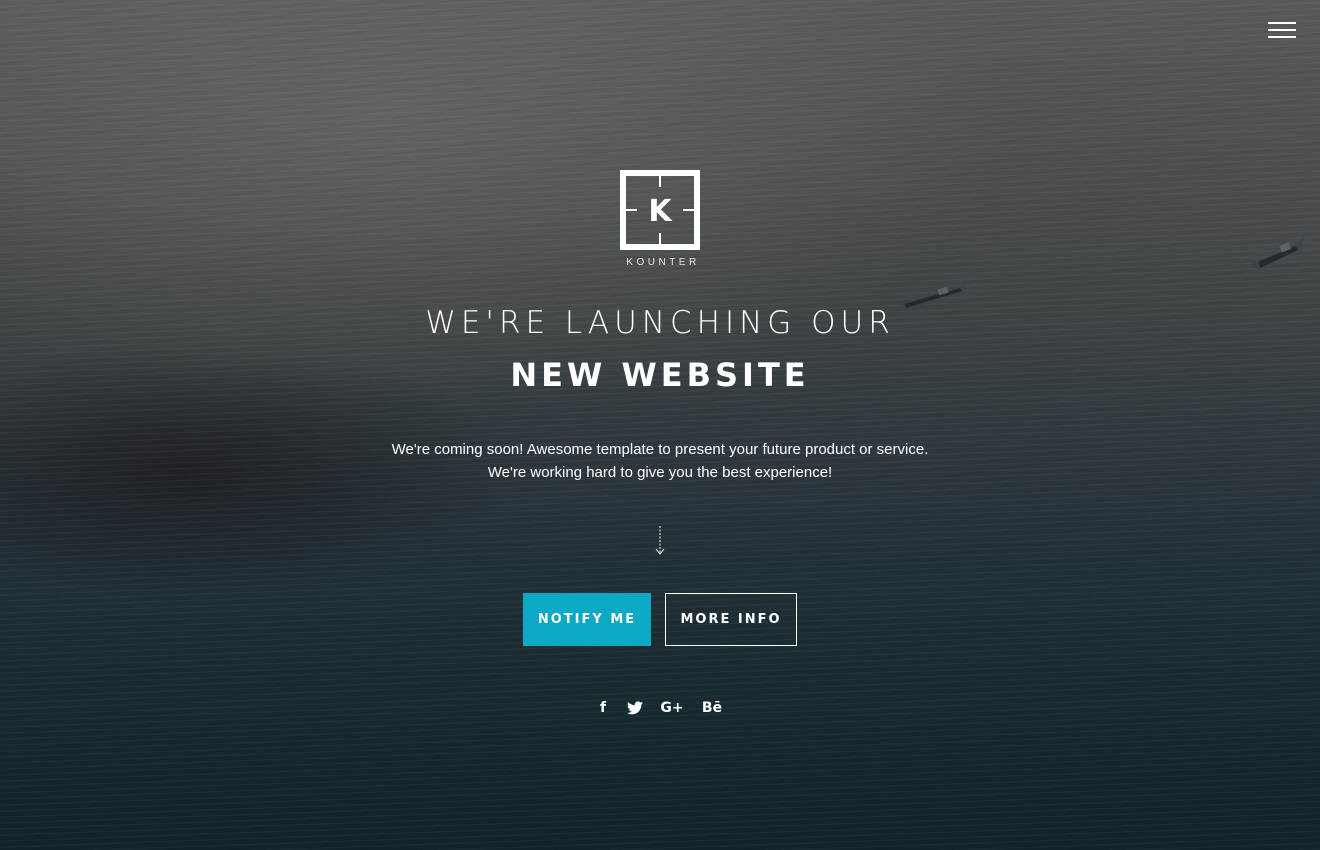 This screenshot has width=1320, height=850. Describe the element at coordinates (663, 262) in the screenshot. I see `brand-name: KOUNTER` at that location.